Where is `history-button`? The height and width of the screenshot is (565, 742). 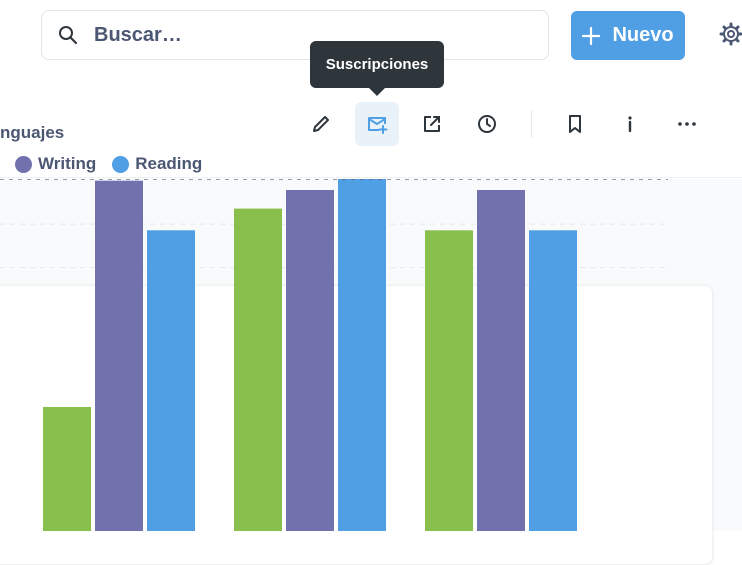
history-button is located at coordinates (487, 124).